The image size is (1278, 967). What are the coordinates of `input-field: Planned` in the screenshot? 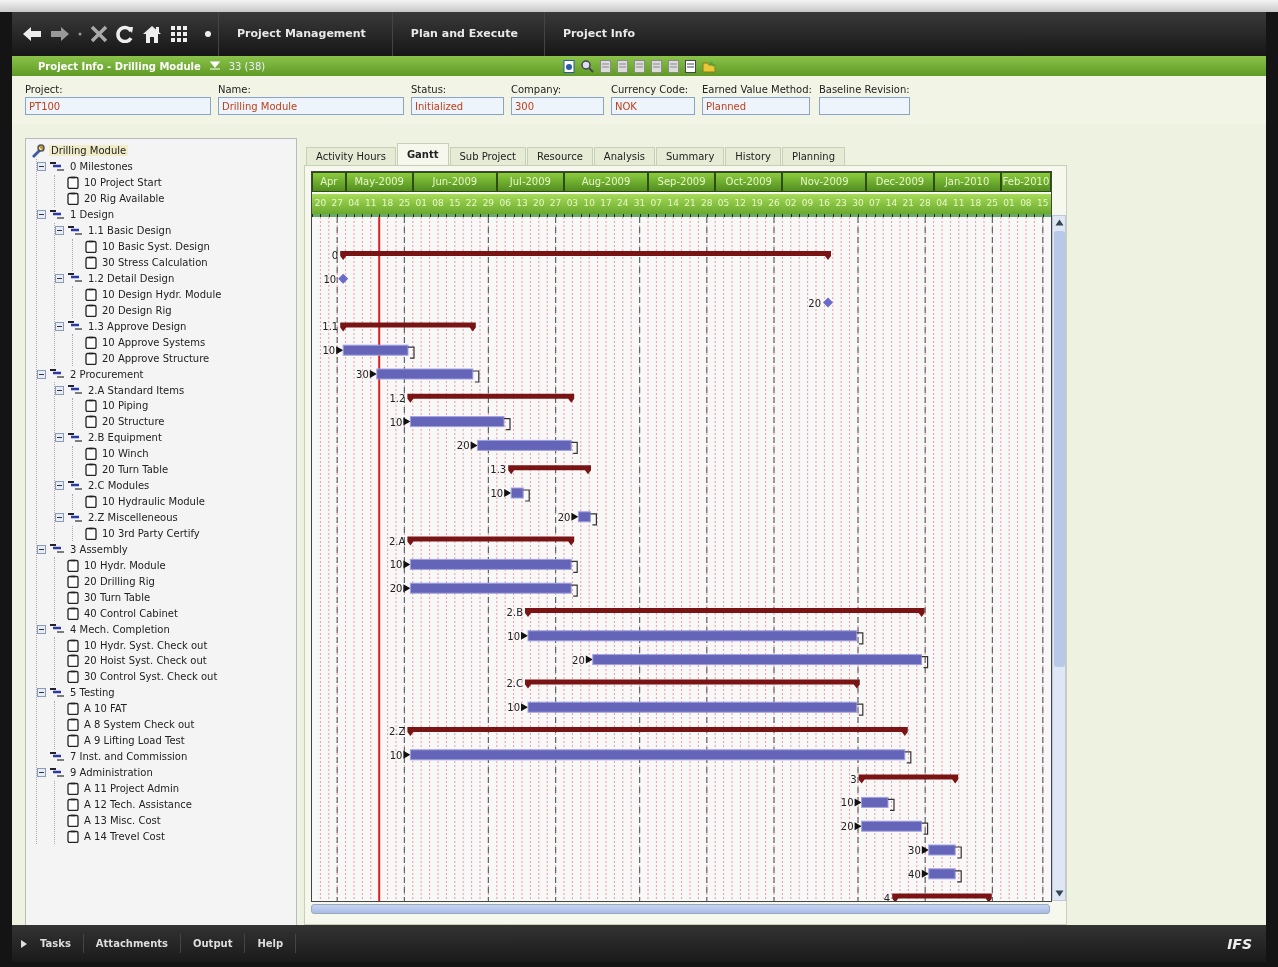 It's located at (756, 106).